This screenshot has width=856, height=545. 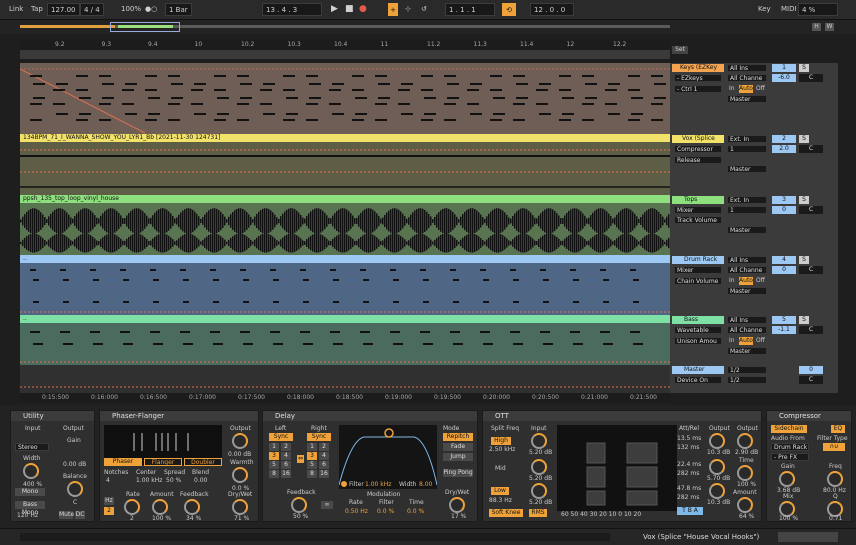 What do you see at coordinates (540, 502) in the screenshot?
I see `ott-input-low-value: 5.20 dB` at bounding box center [540, 502].